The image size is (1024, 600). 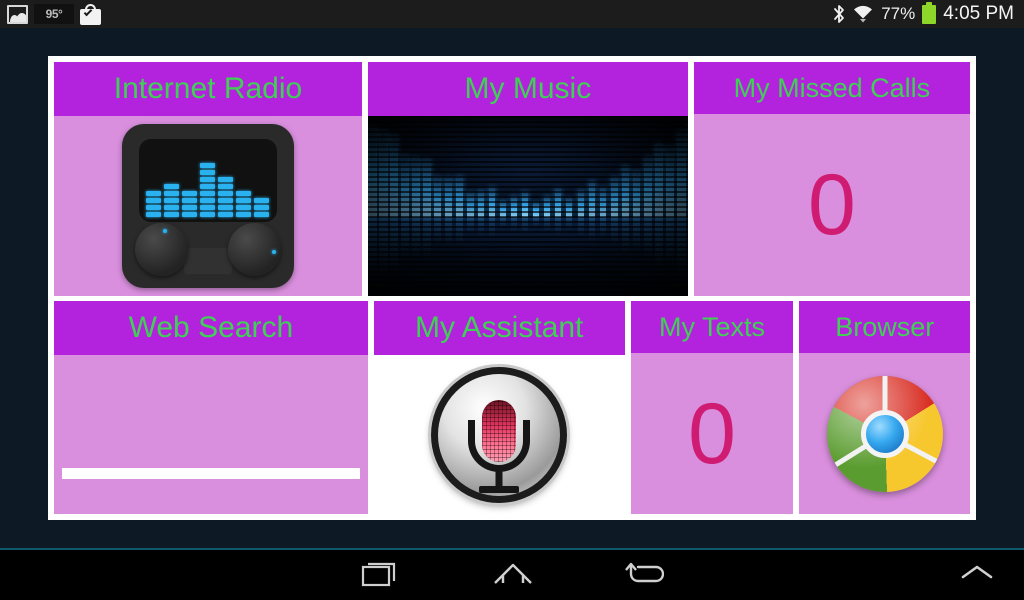 I want to click on tile-my-assistant: My Assistant, so click(x=499, y=407).